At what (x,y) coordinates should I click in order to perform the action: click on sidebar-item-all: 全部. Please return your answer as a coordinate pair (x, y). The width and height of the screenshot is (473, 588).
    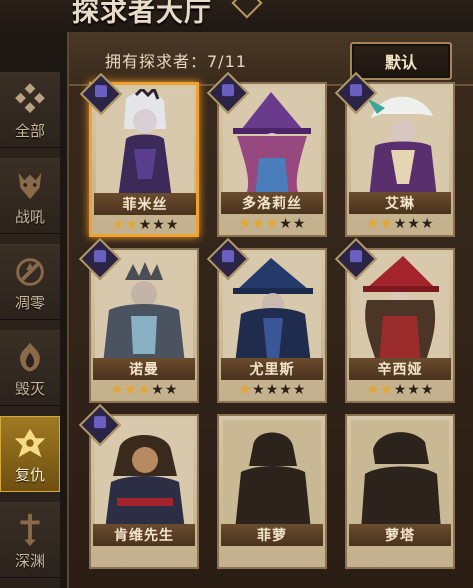
    Looking at the image, I should click on (30, 110).